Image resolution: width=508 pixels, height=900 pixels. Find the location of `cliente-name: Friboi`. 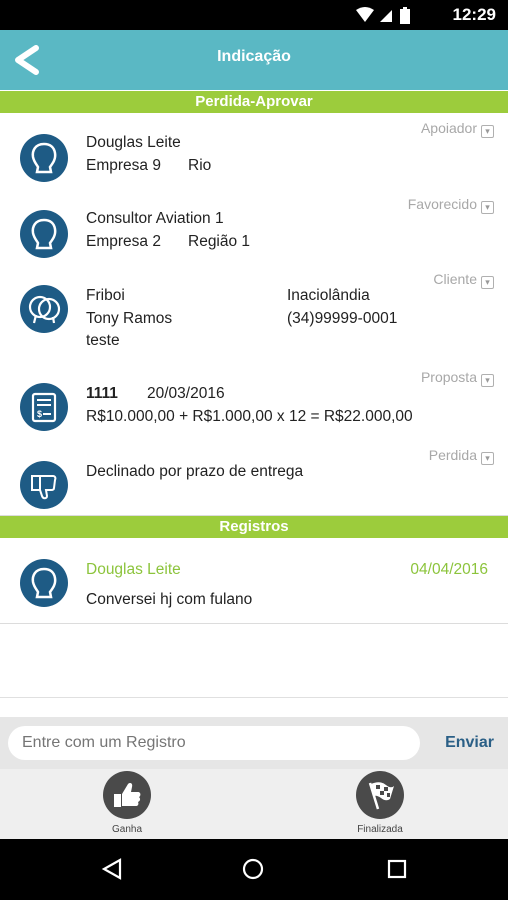

cliente-name: Friboi is located at coordinates (105, 295).